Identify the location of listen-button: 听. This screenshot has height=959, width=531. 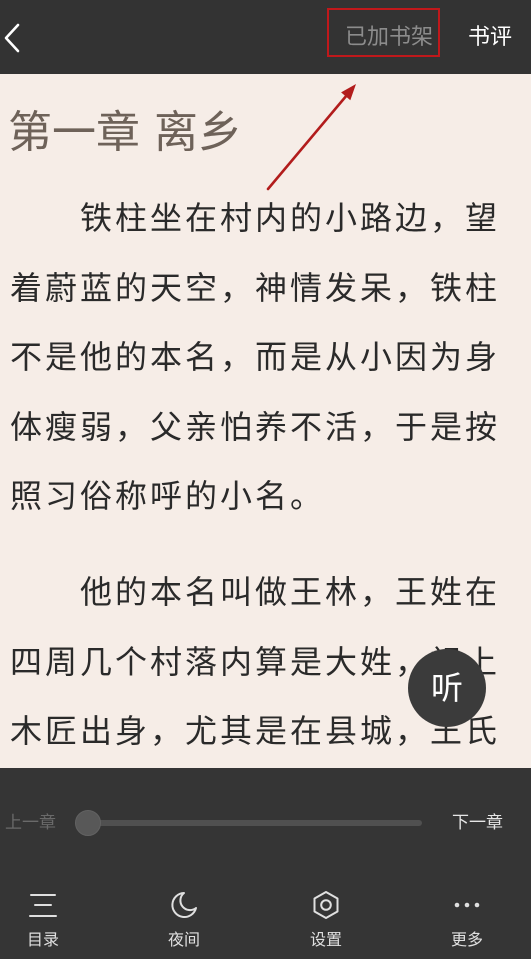
(447, 688).